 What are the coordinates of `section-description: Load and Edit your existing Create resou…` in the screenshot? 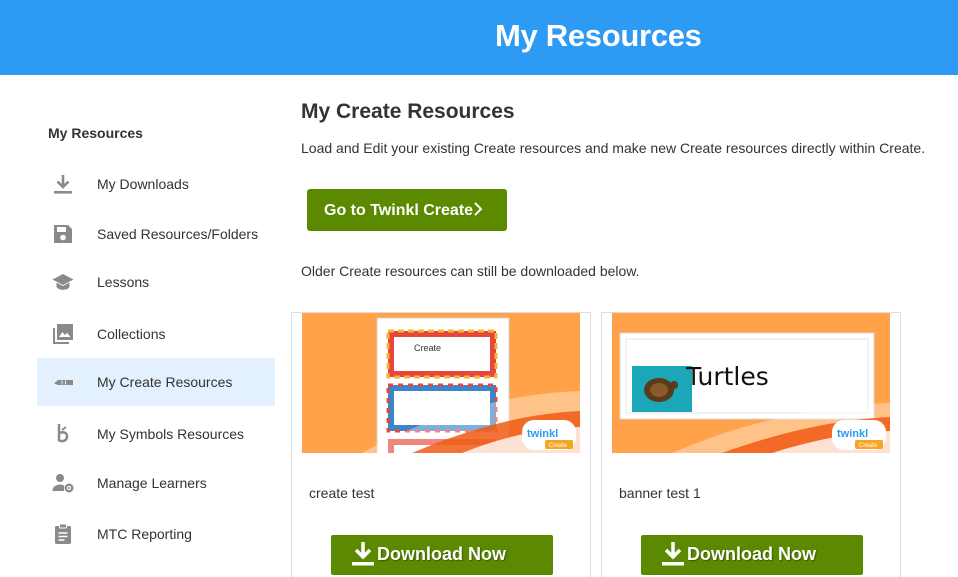 It's located at (613, 148).